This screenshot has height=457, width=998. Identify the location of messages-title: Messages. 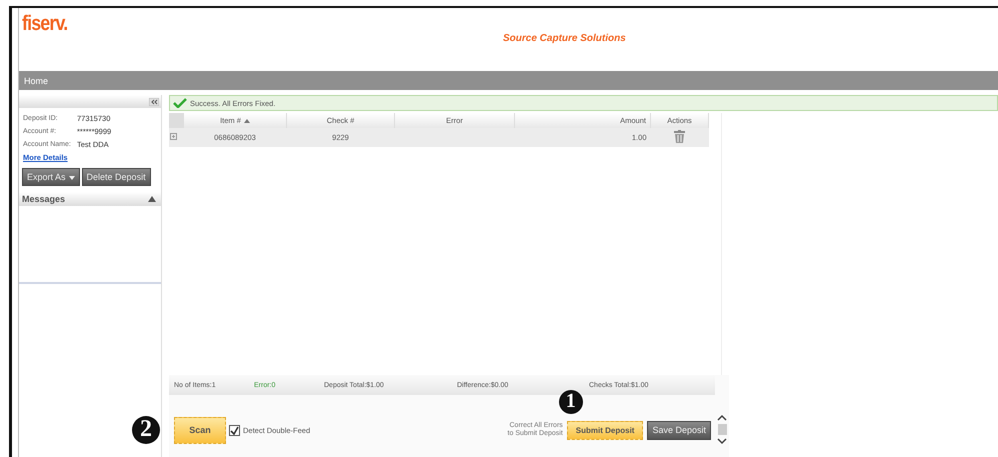
(44, 199).